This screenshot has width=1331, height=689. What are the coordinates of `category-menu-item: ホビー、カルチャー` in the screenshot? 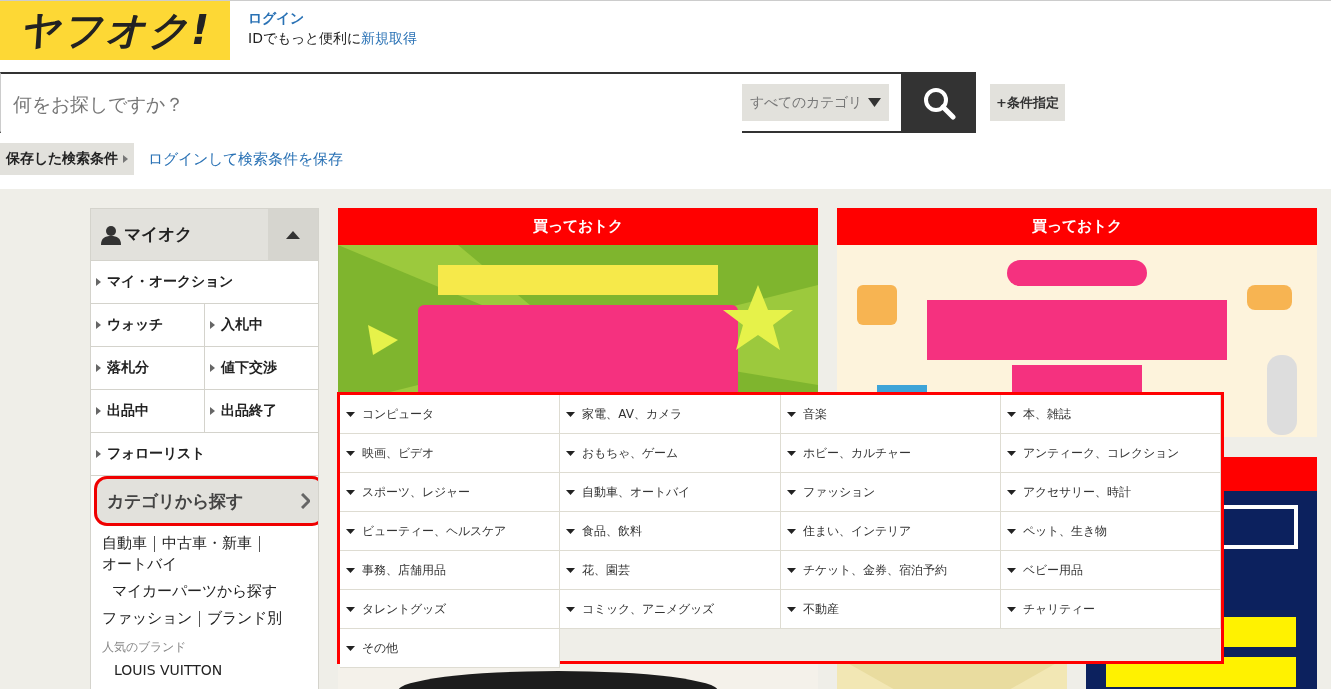 It's located at (890, 453).